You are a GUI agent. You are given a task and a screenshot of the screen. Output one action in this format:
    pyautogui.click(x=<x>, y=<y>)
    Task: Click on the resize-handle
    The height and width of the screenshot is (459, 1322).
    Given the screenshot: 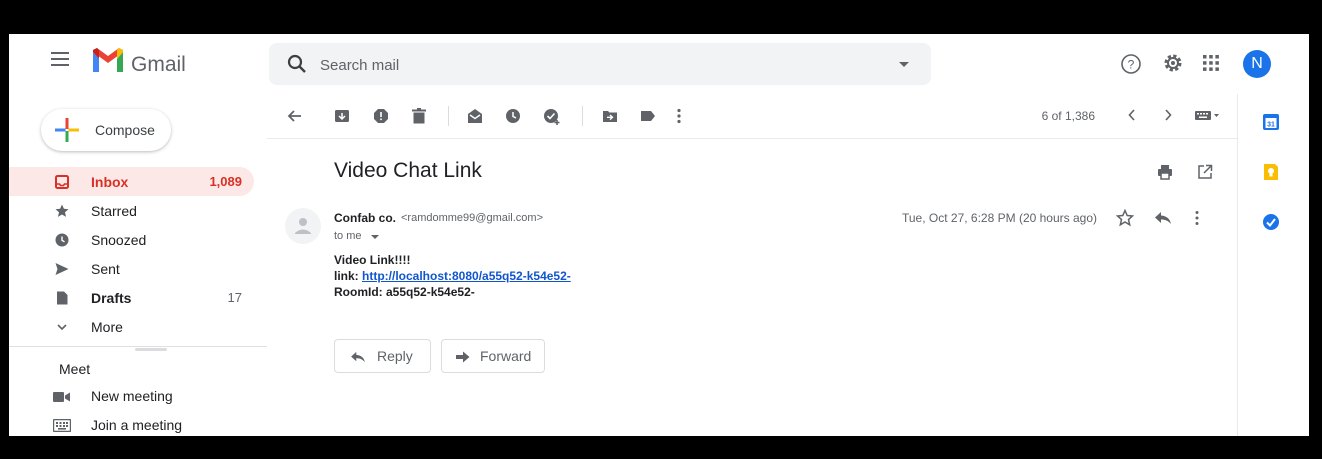 What is the action you would take?
    pyautogui.click(x=151, y=349)
    